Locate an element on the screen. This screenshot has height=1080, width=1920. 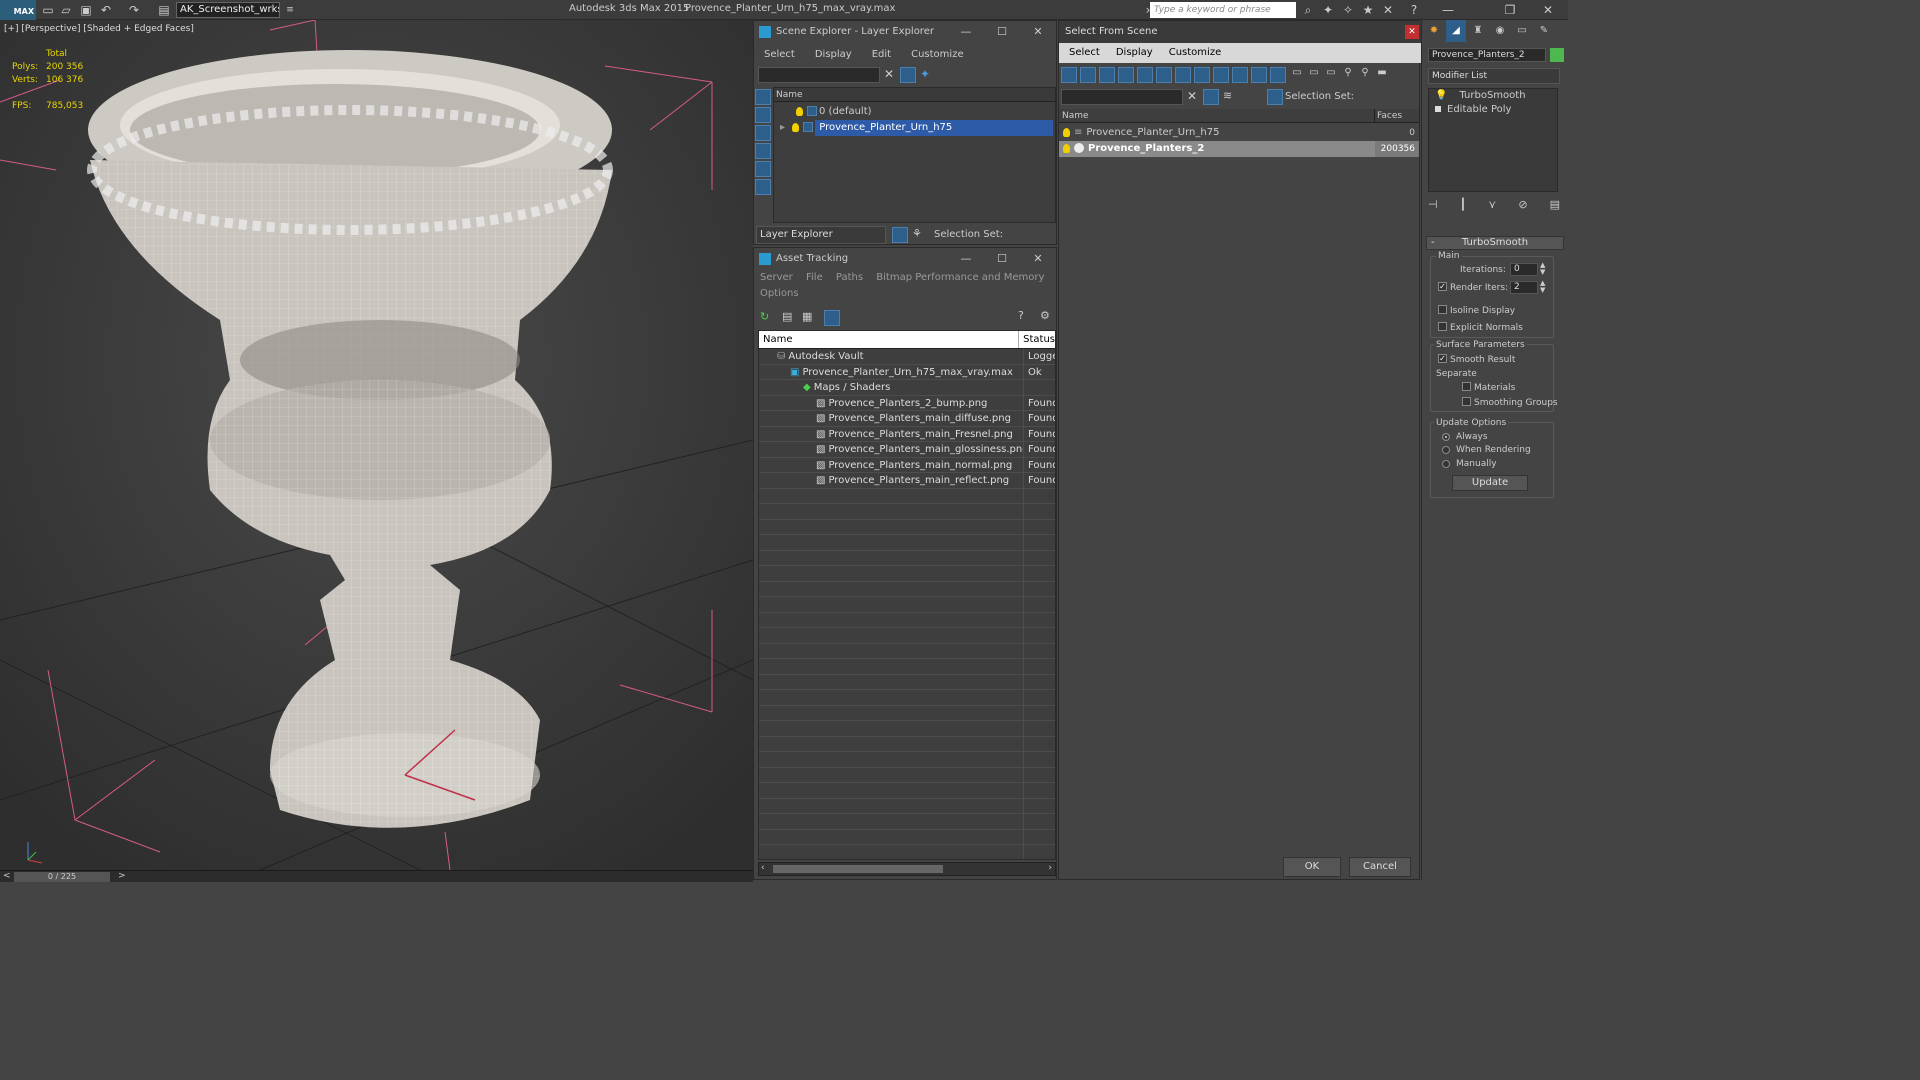
undo-icon: ↶ is located at coordinates (106, 10).